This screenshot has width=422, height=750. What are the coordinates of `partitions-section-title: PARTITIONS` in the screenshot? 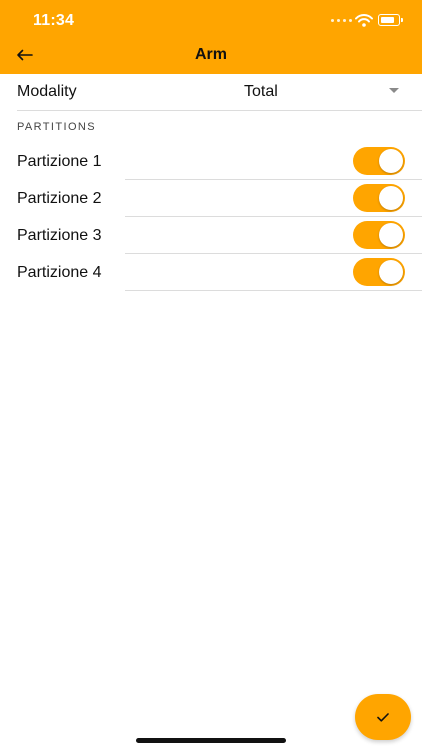 It's located at (56, 127).